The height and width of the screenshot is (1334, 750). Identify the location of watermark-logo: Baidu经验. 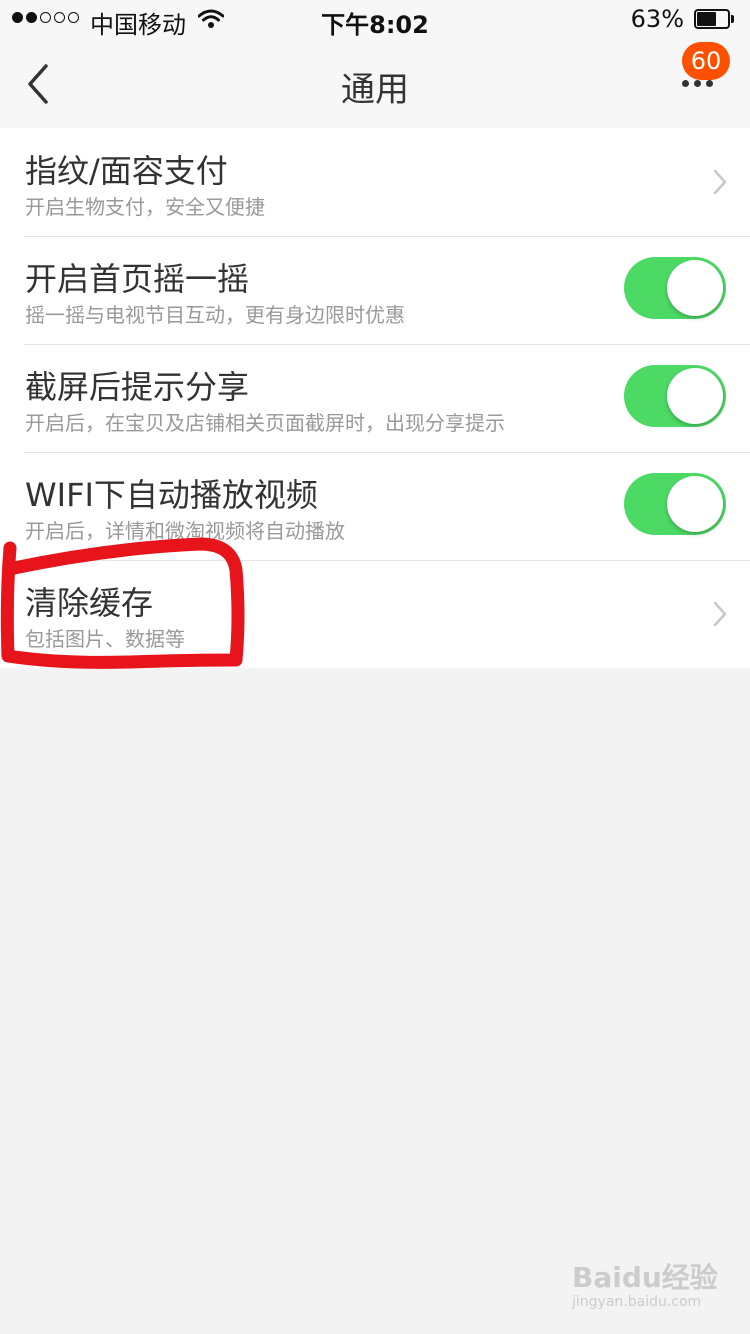
(645, 1277).